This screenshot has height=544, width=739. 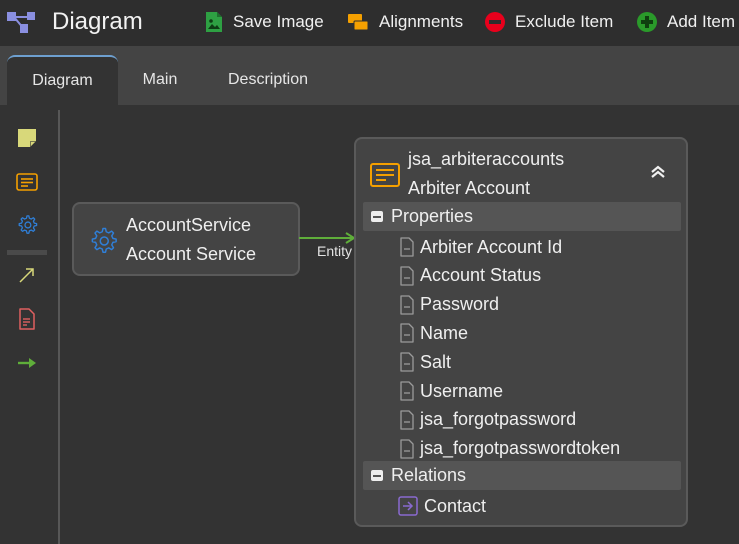 I want to click on note-tool, so click(x=27, y=138).